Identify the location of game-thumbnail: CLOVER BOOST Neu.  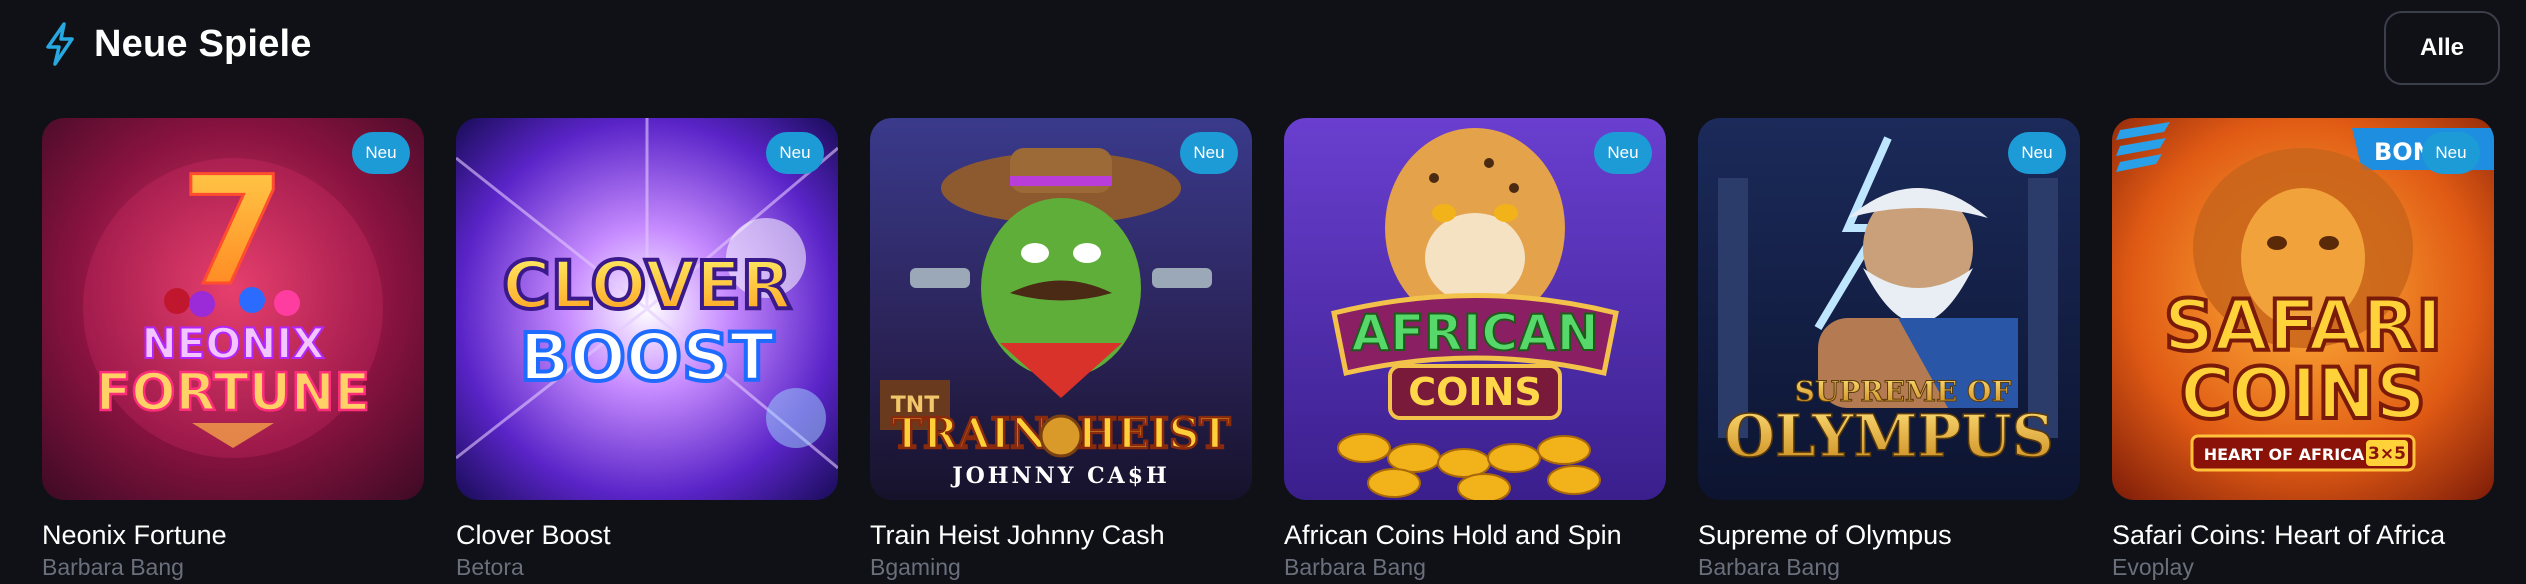
(647, 309).